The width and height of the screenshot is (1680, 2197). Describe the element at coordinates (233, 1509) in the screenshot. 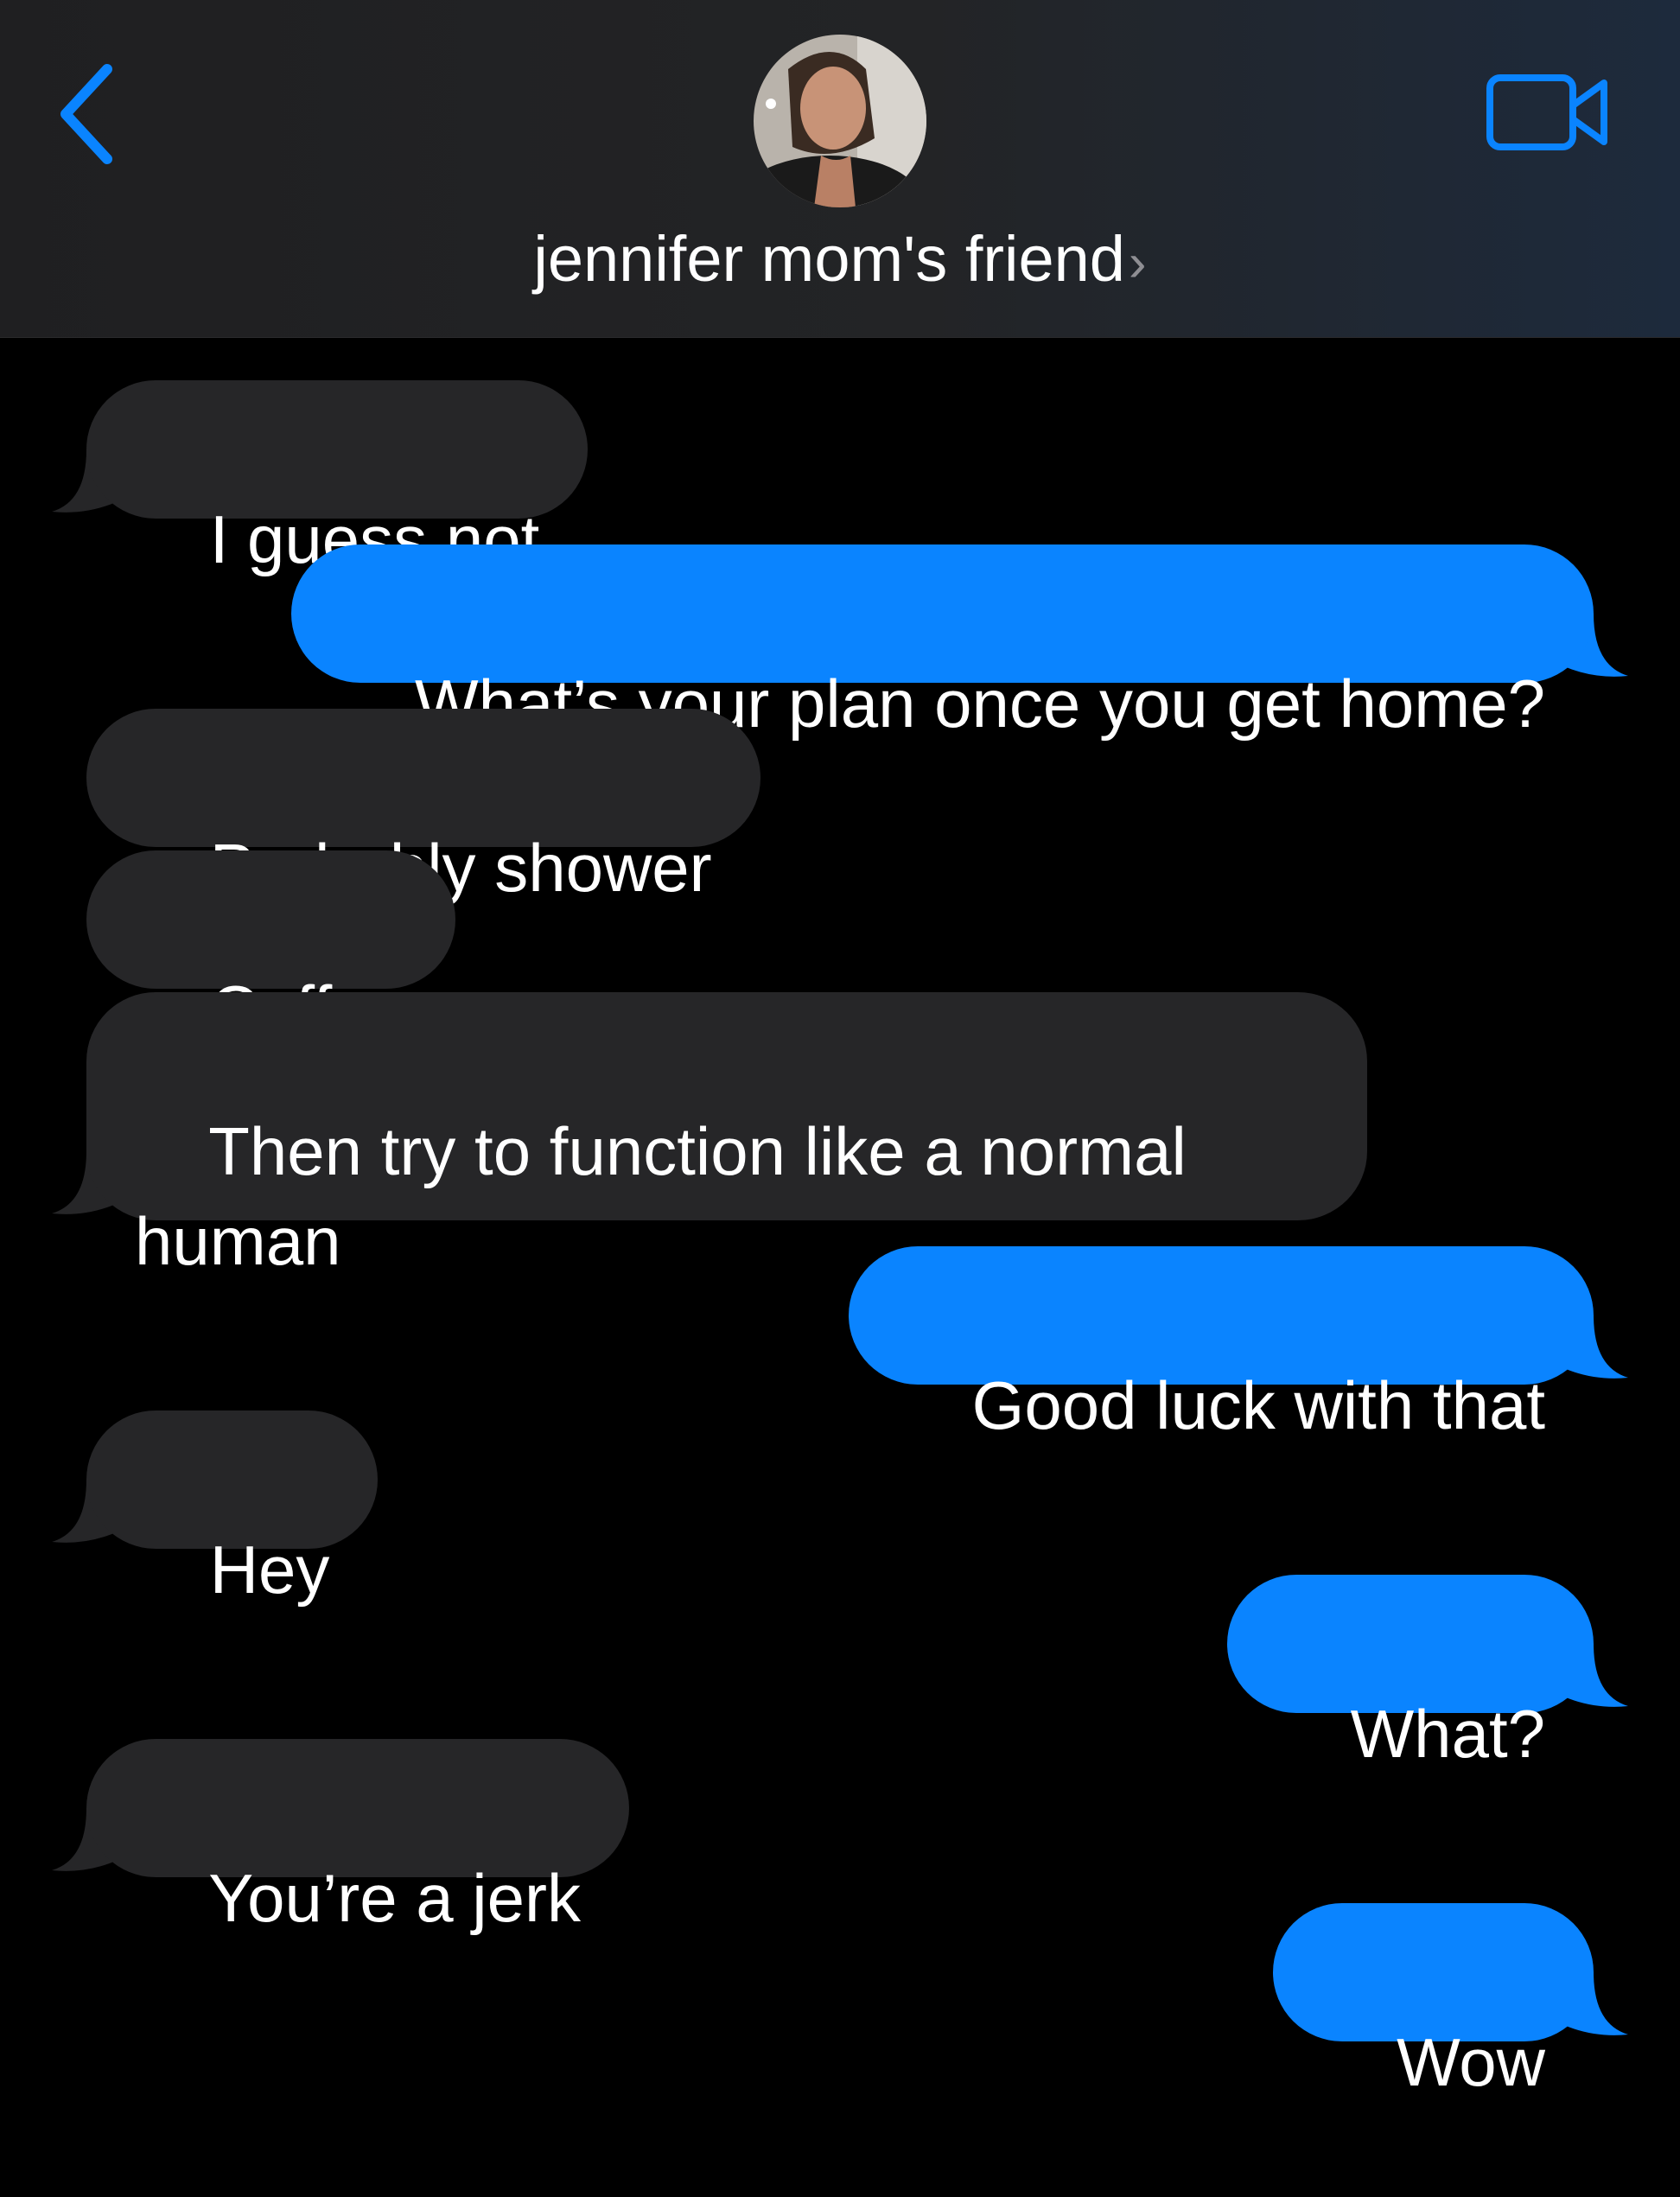

I see `received-message: Hey` at that location.